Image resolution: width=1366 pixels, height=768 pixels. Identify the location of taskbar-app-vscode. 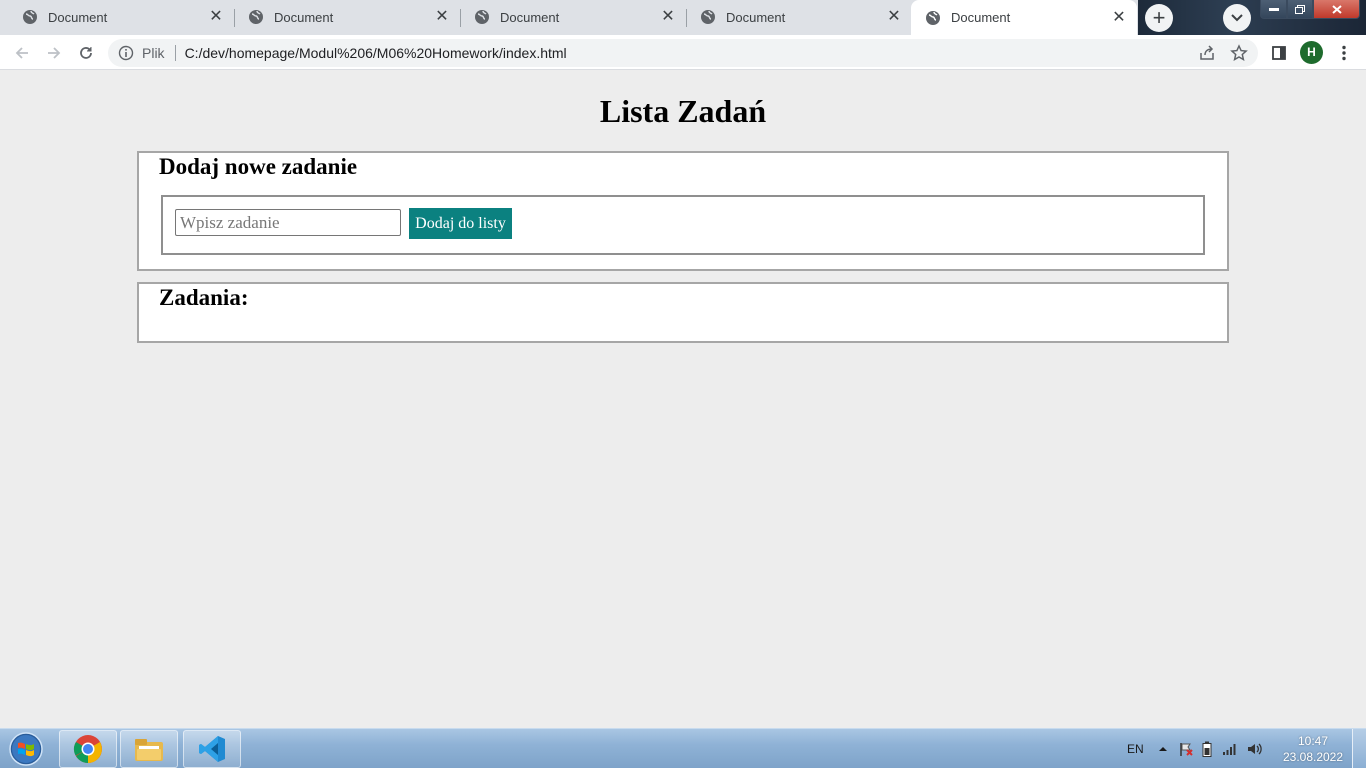
(212, 749).